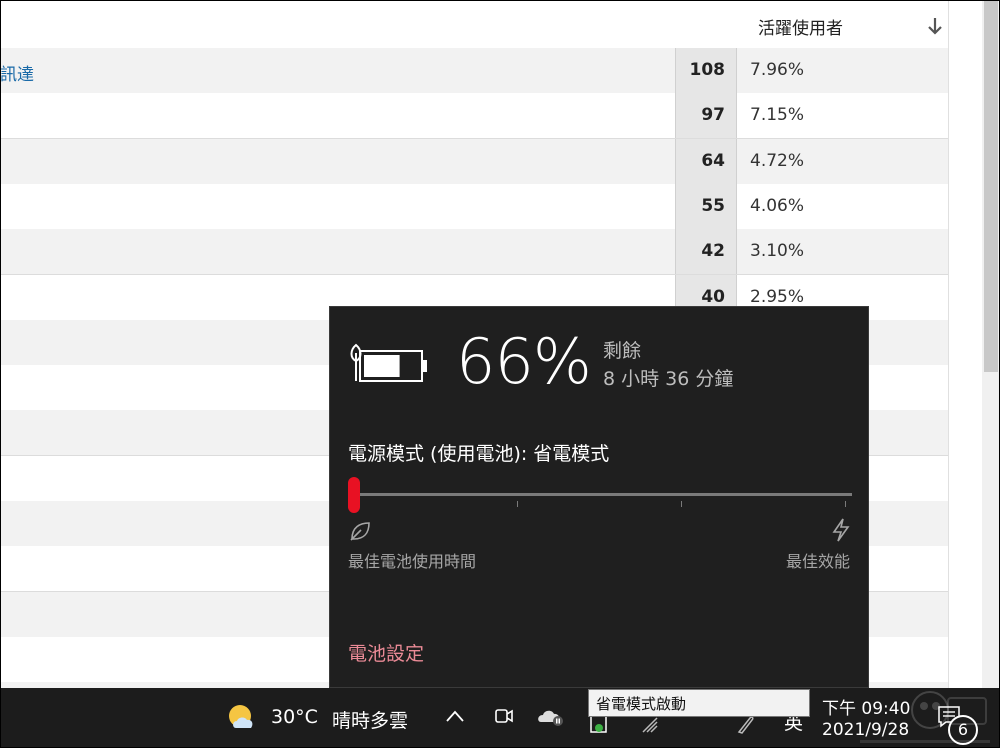 The width and height of the screenshot is (1000, 748). I want to click on weather-description: 晴時多雲, so click(370, 719).